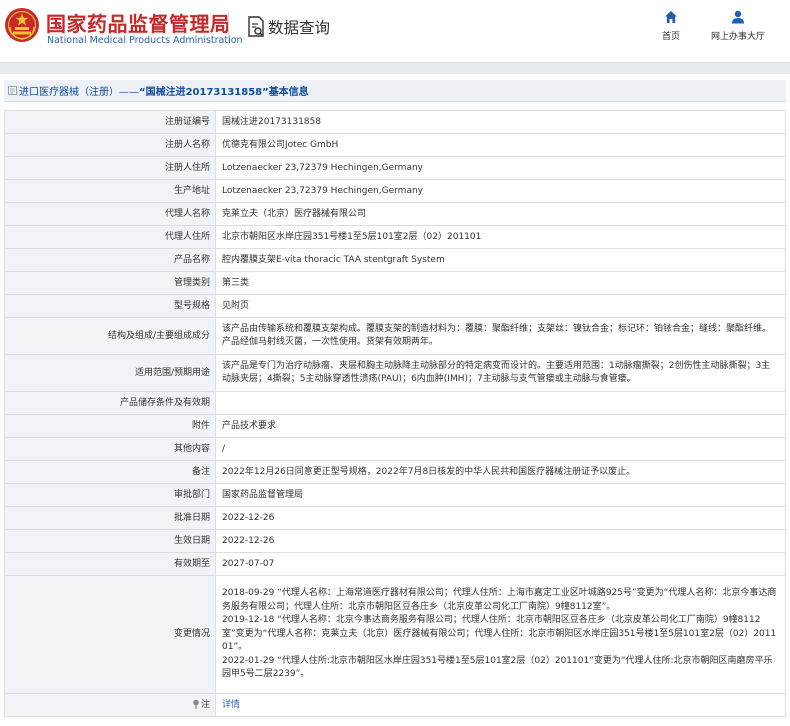  I want to click on row-label: 附件, so click(110, 426).